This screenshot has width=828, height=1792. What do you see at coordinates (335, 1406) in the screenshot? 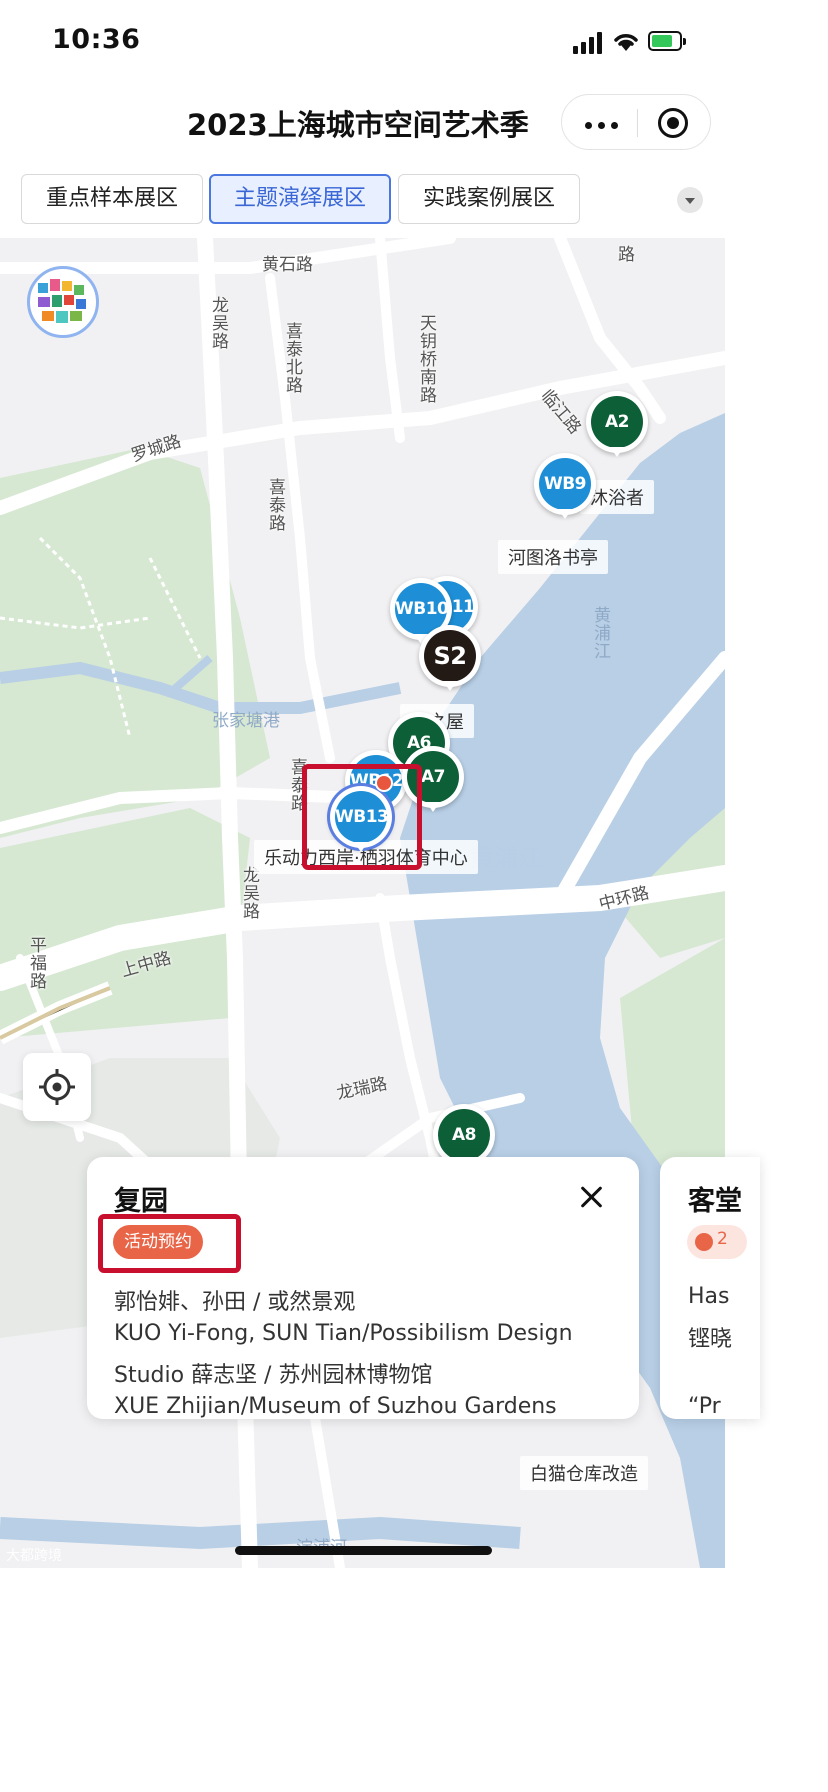
I see `exhibit-credit-line: XUE Zhijian/Museum of Suzhou Gardens` at bounding box center [335, 1406].